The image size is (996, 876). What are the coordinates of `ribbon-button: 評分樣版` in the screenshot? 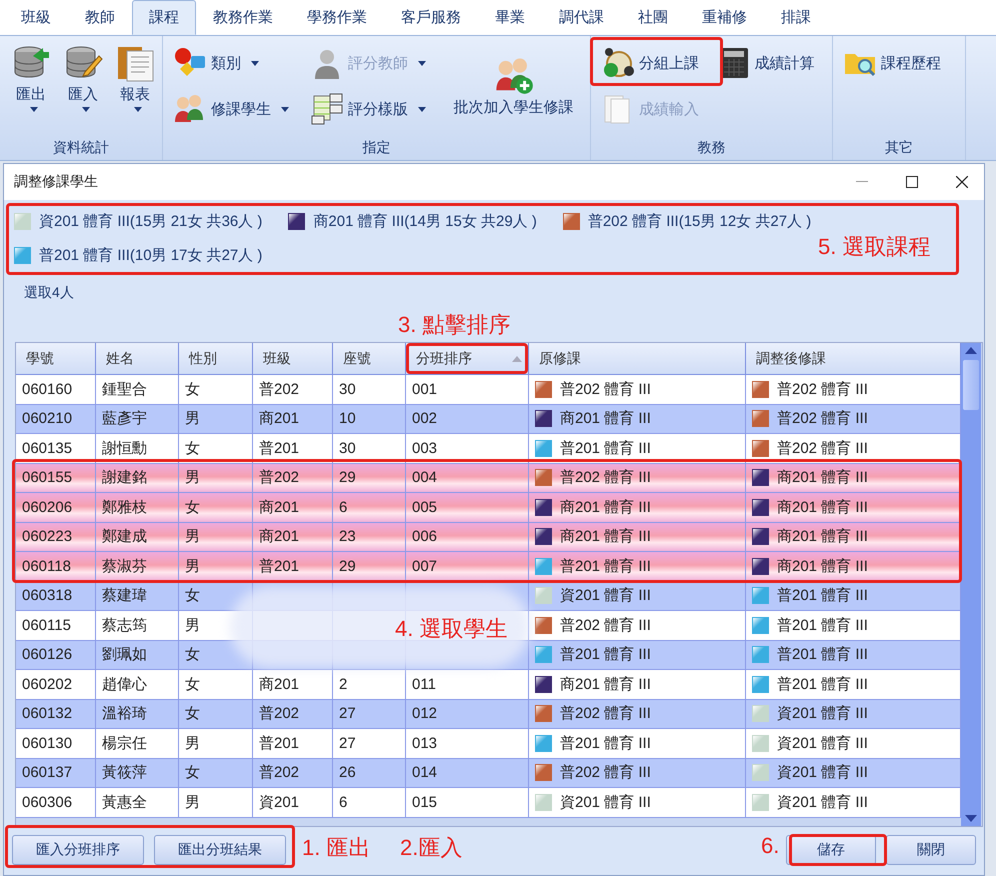 It's located at (373, 109).